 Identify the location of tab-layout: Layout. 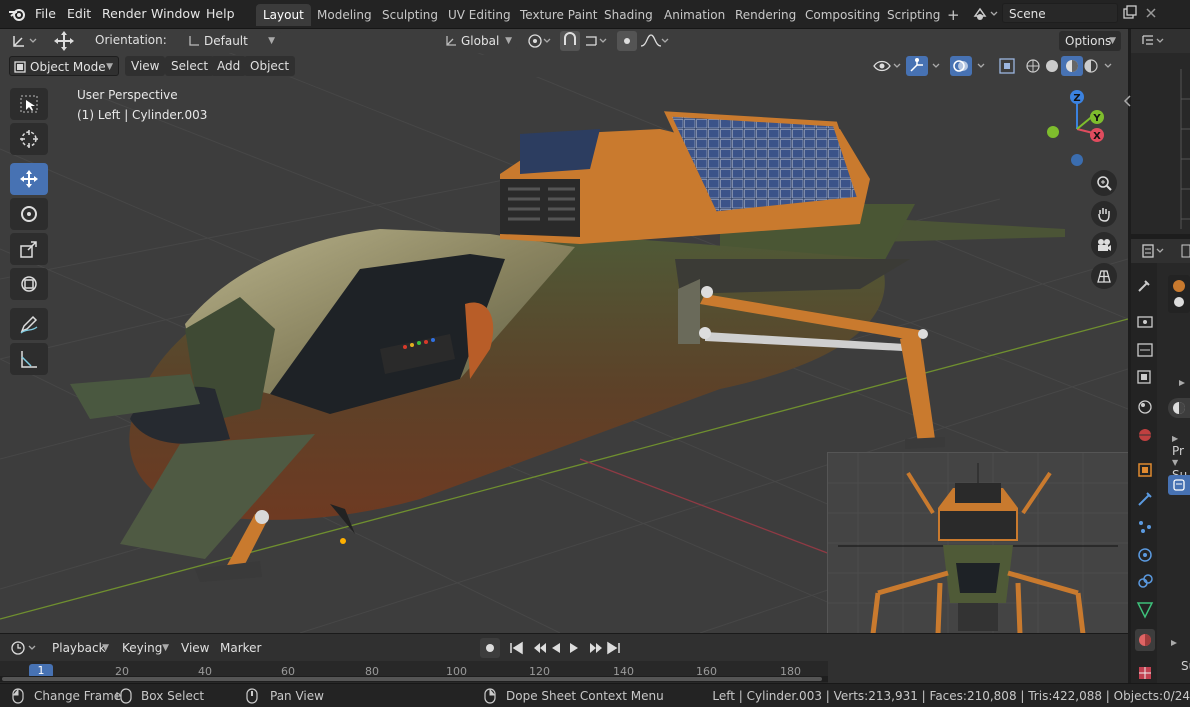
(283, 15).